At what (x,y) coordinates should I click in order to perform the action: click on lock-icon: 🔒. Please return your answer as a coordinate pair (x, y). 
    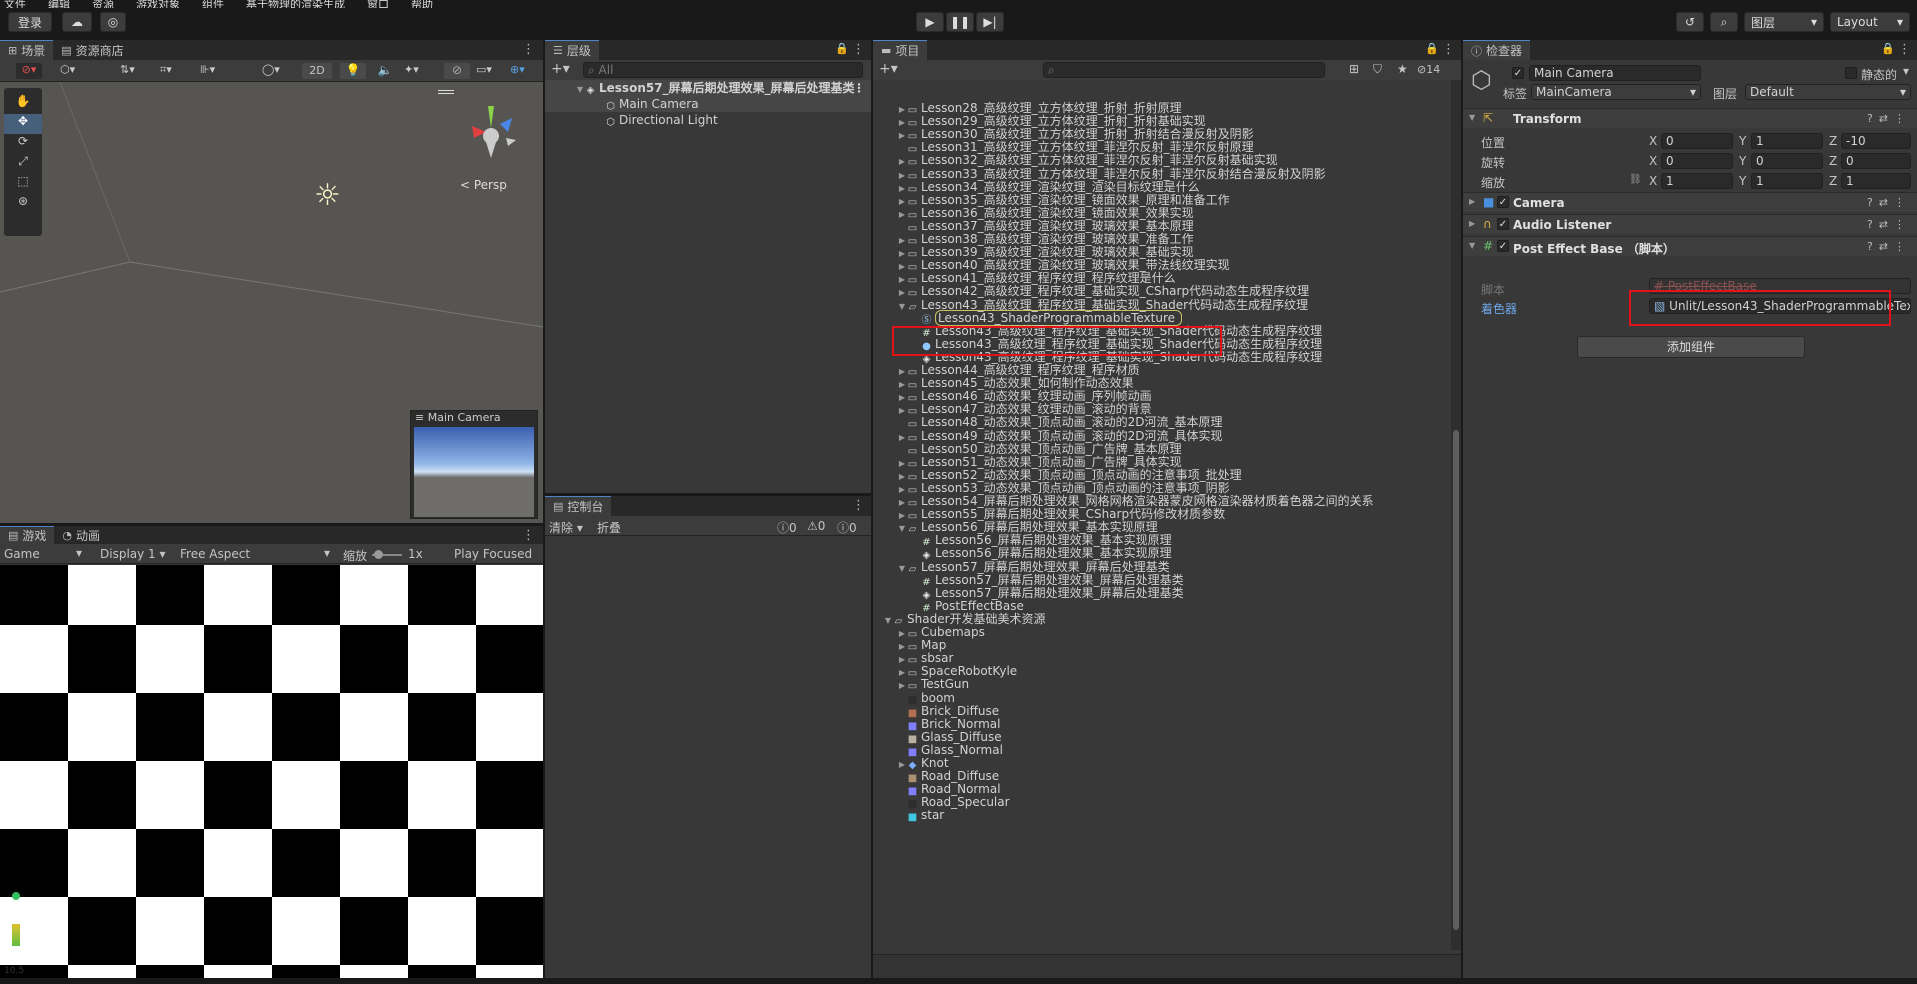
    Looking at the image, I should click on (842, 48).